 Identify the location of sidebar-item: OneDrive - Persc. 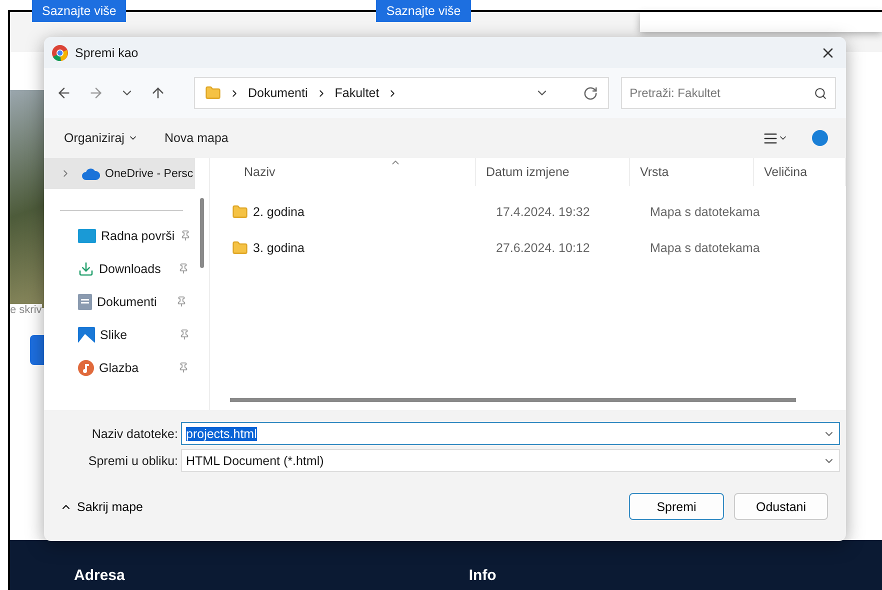
(119, 173).